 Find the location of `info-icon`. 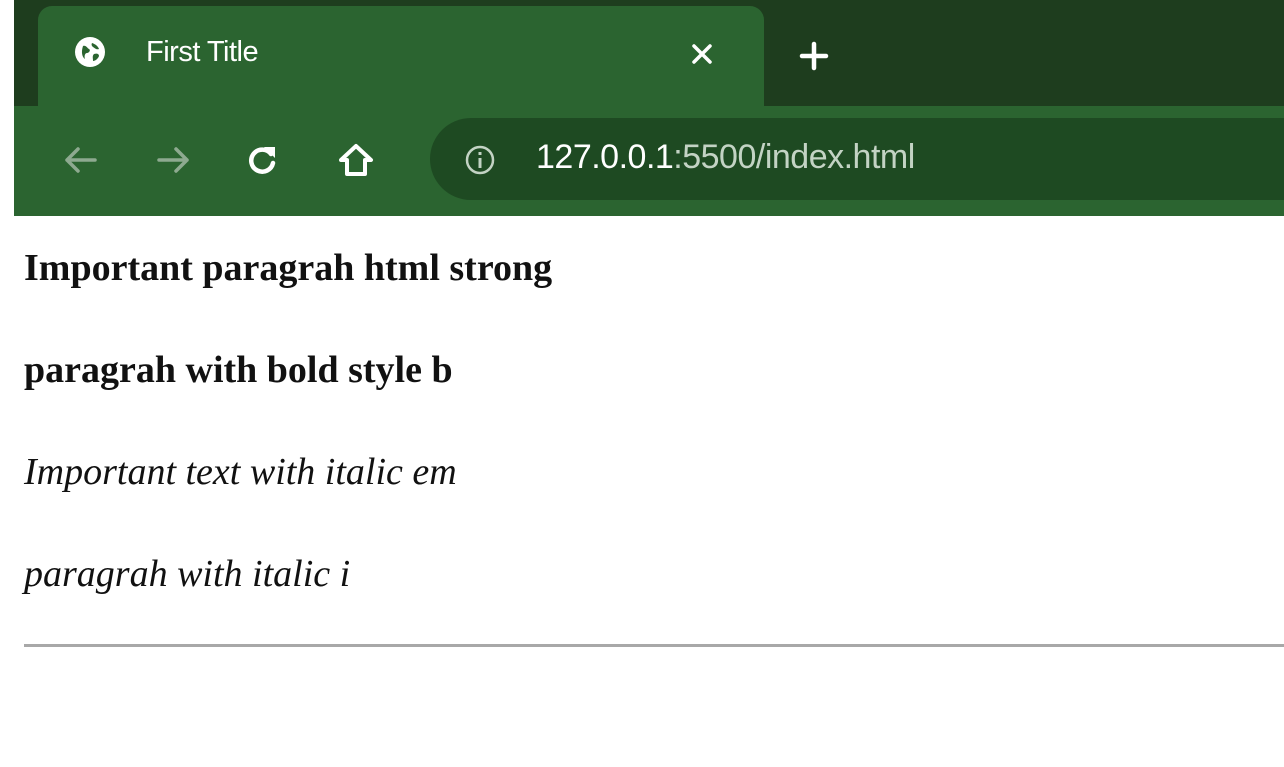

info-icon is located at coordinates (480, 160).